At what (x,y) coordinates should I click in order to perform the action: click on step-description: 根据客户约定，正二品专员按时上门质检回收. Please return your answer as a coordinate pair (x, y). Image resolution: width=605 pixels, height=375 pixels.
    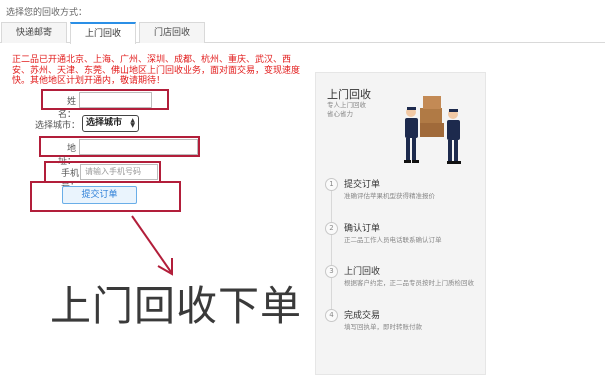
    Looking at the image, I should click on (409, 283).